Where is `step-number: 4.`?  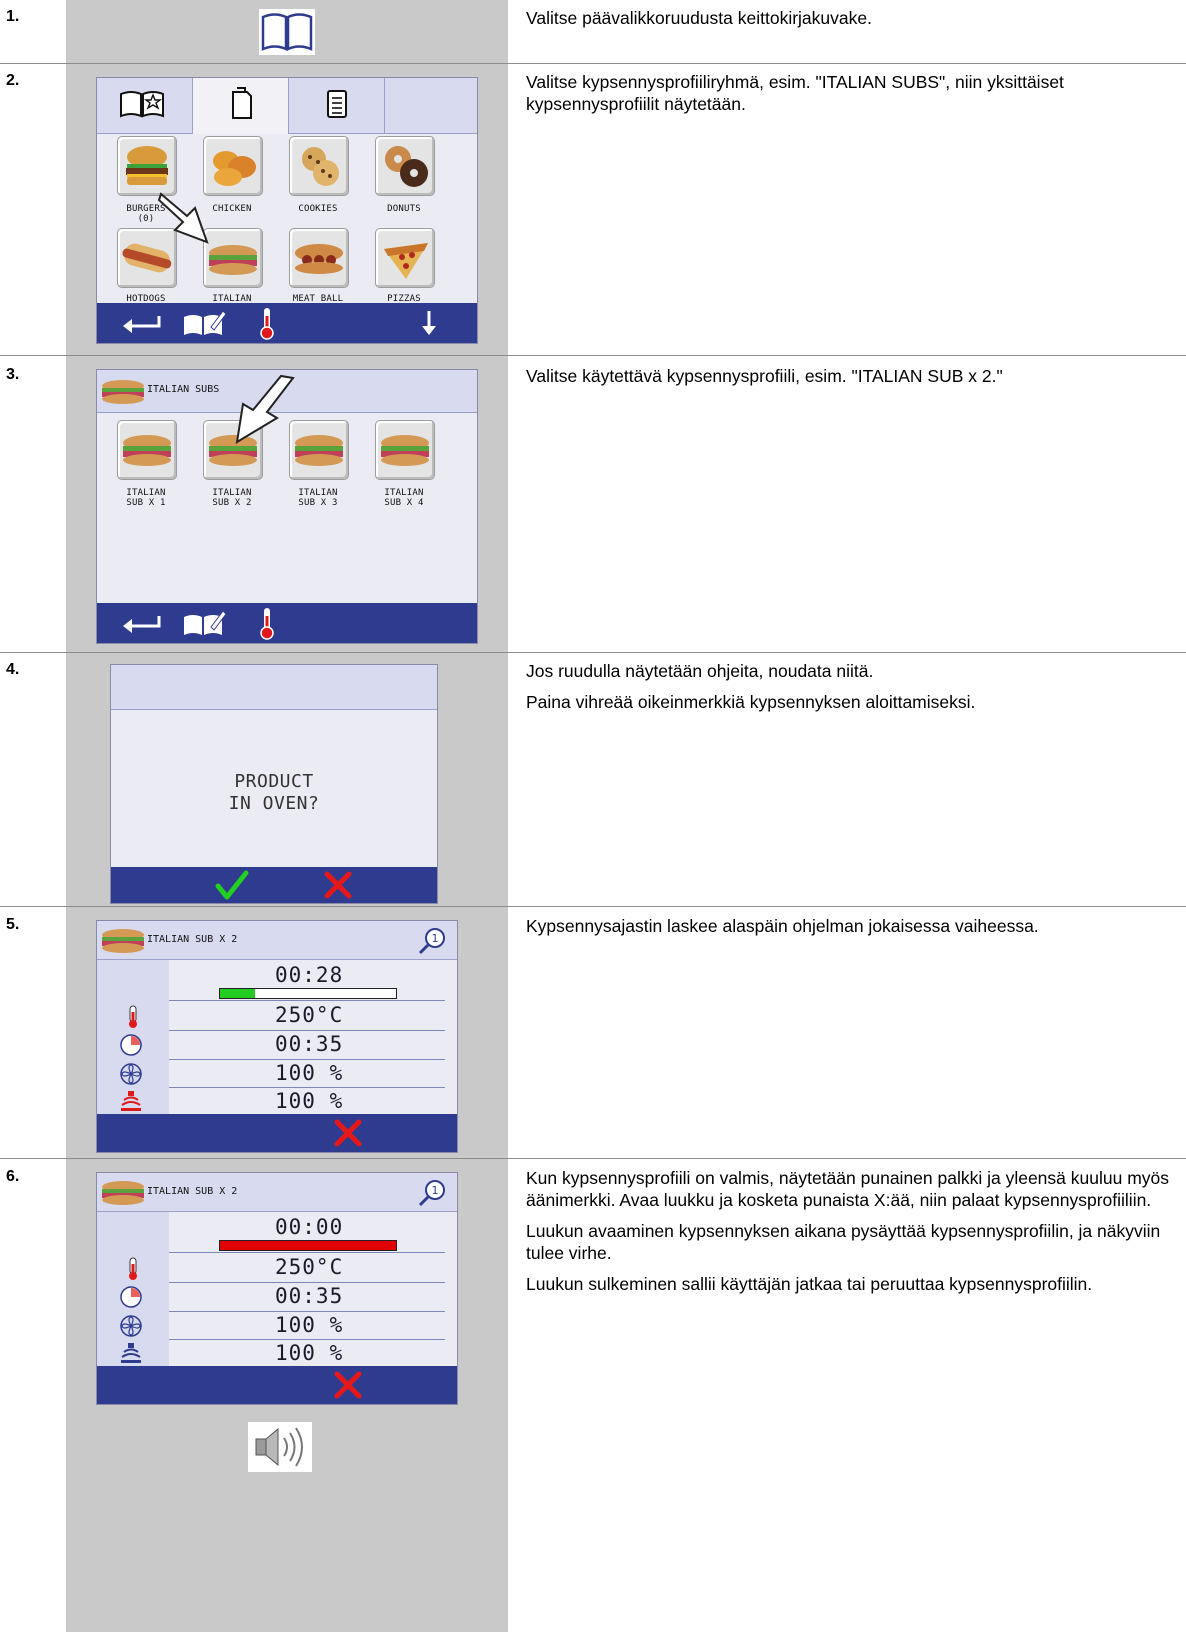
step-number: 4. is located at coordinates (13, 669).